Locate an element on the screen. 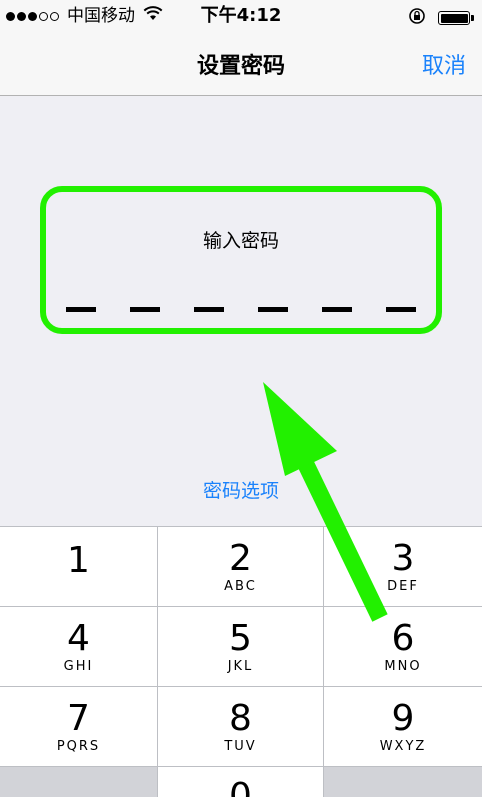 Image resolution: width=482 pixels, height=797 pixels. key-1: 1 is located at coordinates (78, 566).